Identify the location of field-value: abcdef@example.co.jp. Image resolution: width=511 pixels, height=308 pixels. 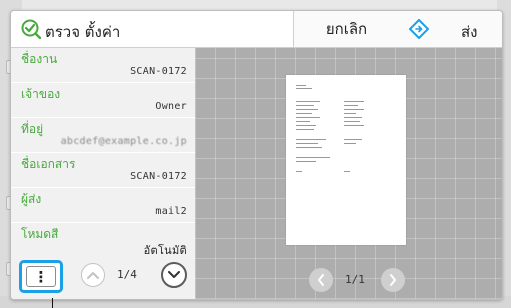
(123, 141).